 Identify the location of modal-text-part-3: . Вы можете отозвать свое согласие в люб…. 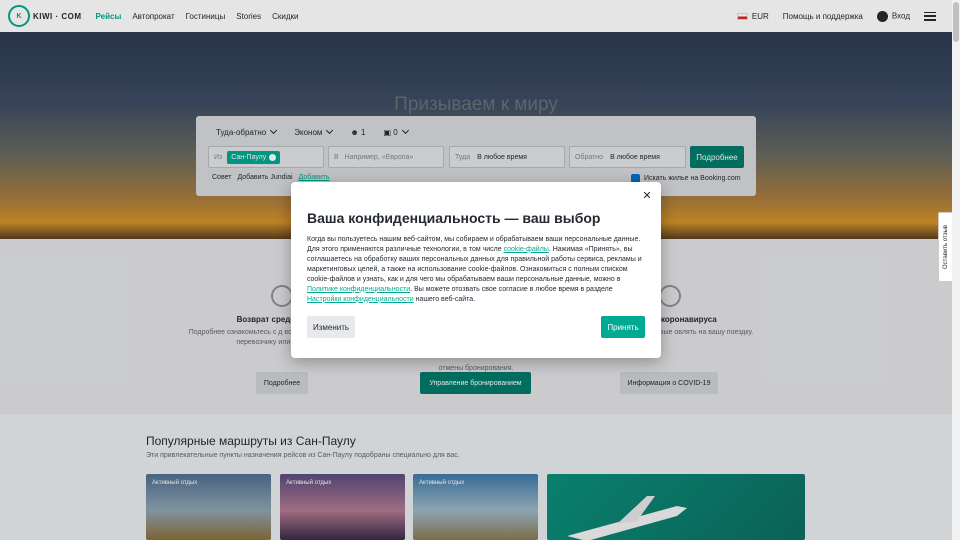
(511, 289).